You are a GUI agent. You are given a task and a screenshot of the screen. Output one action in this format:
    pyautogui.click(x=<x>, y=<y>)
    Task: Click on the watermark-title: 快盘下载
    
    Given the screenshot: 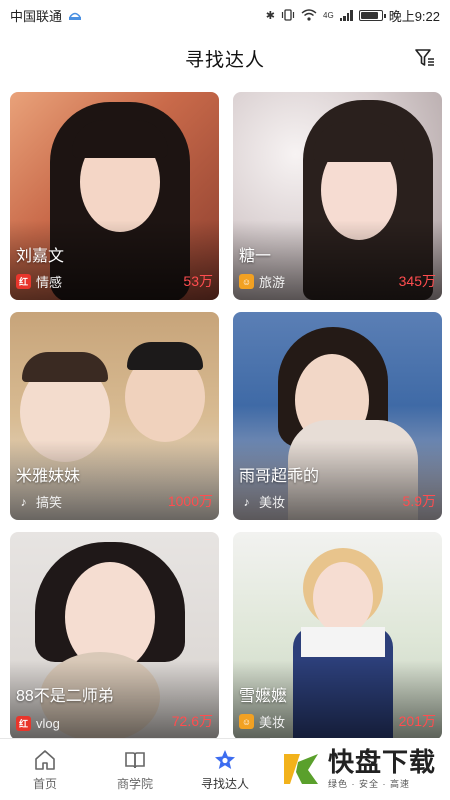 What is the action you would take?
    pyautogui.click(x=382, y=761)
    